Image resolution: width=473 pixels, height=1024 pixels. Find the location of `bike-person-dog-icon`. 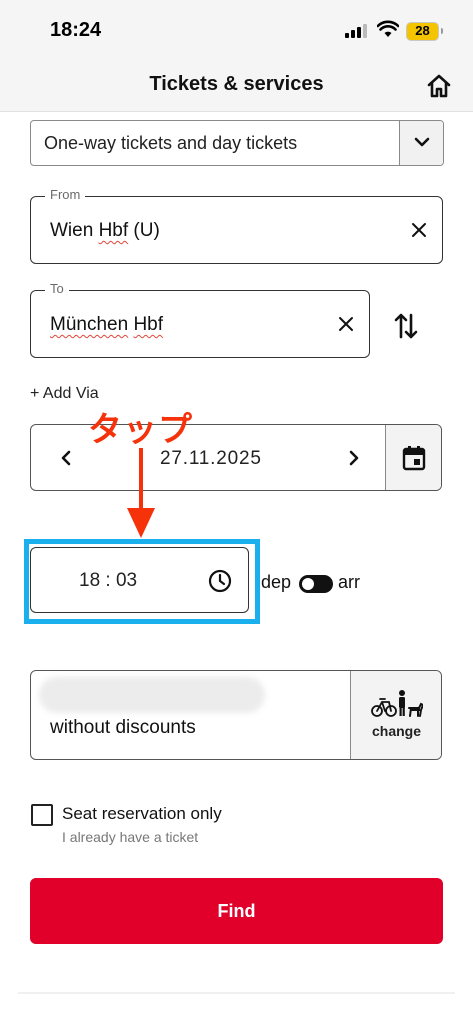

bike-person-dog-icon is located at coordinates (397, 703).